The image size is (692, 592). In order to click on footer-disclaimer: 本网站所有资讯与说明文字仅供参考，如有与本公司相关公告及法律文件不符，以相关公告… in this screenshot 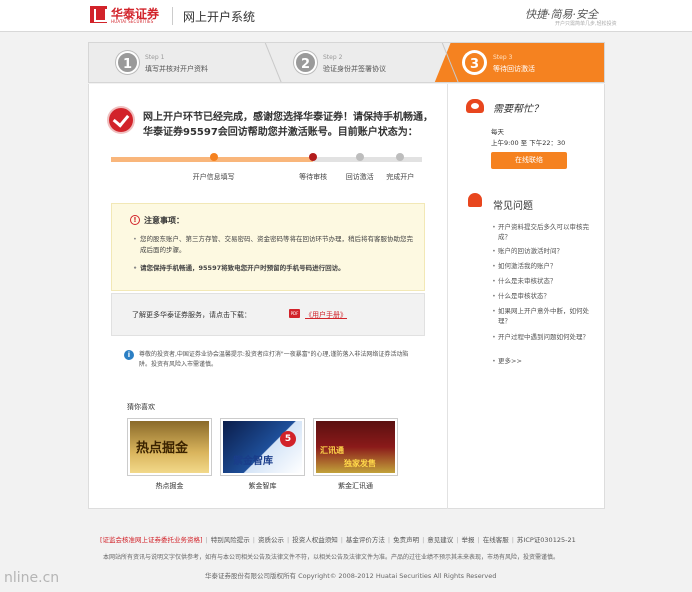, I will do `click(331, 557)`.